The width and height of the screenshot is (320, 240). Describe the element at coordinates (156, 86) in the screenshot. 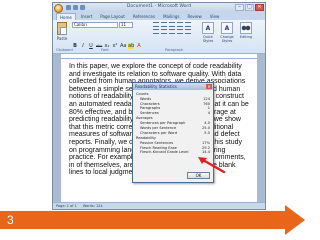

I see `dialog-title: Readability Statistics` at that location.